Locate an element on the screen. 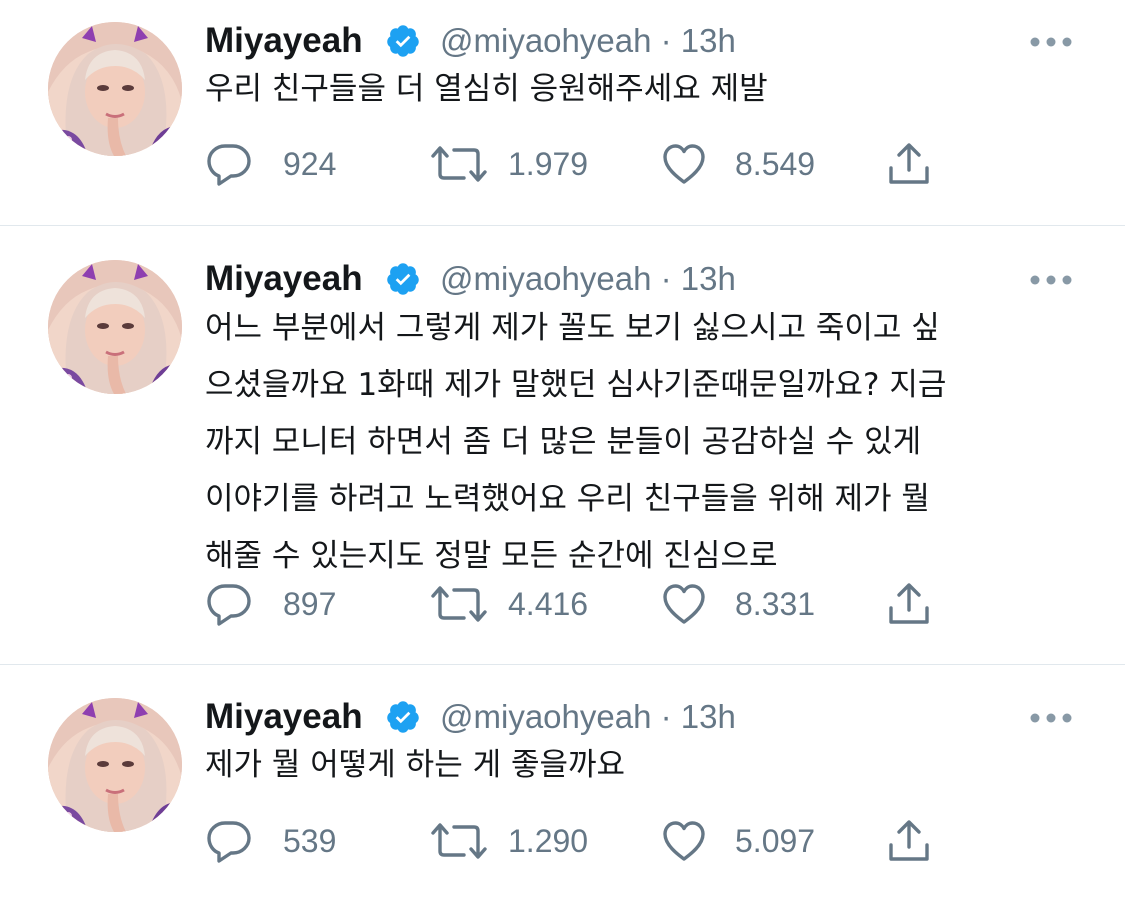  reply-button: 897 is located at coordinates (285, 603).